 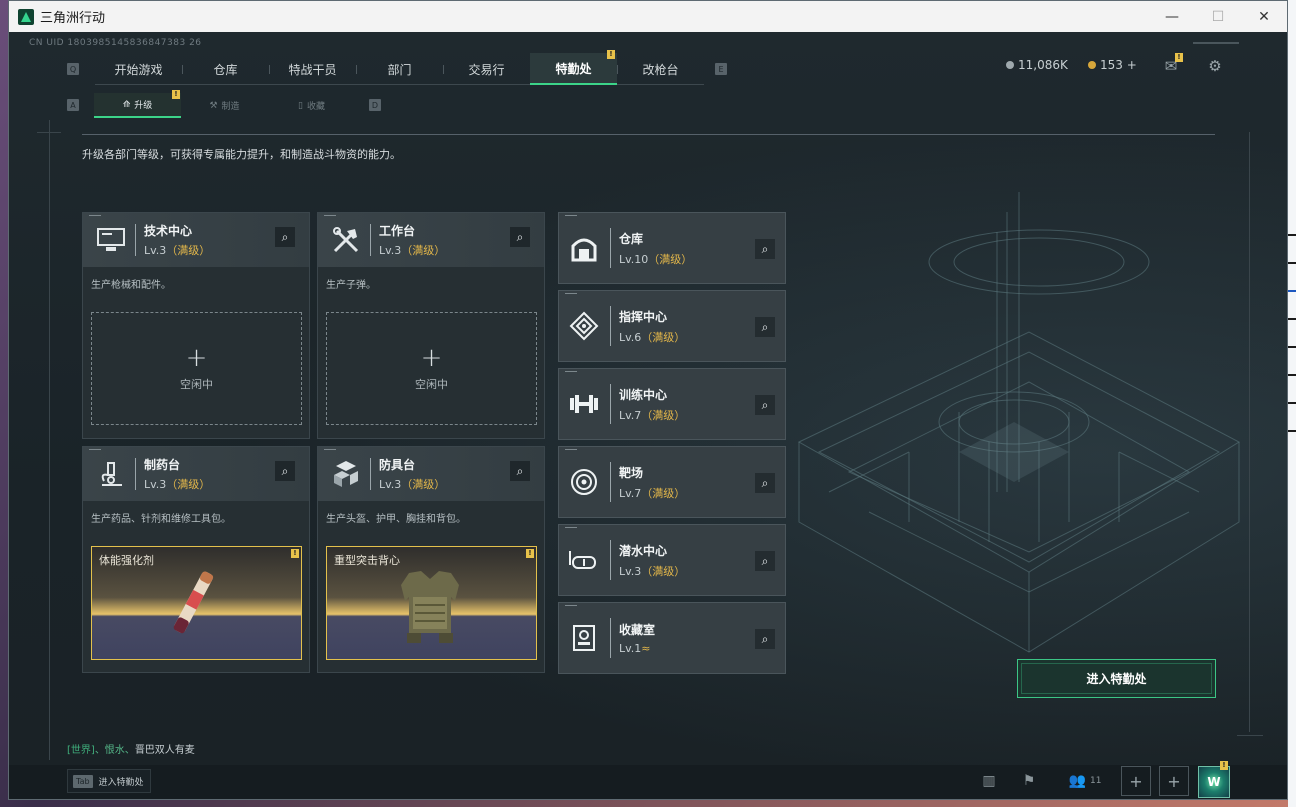 I want to click on tab-shortcut-hint: Tab 进入特勤处, so click(x=109, y=781).